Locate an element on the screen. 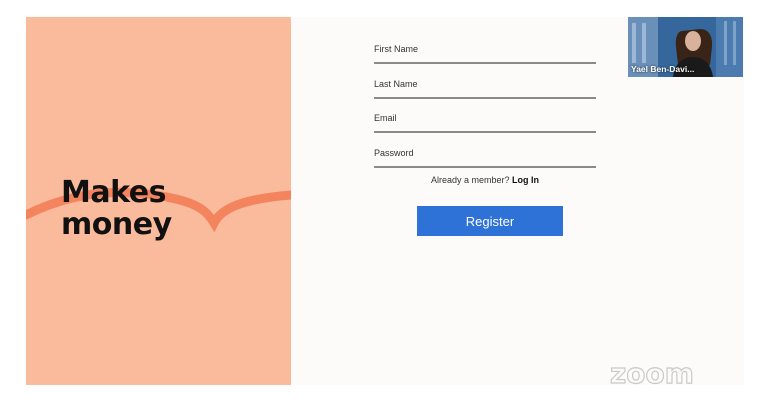 The width and height of the screenshot is (771, 403). login-link: Log In is located at coordinates (525, 180).